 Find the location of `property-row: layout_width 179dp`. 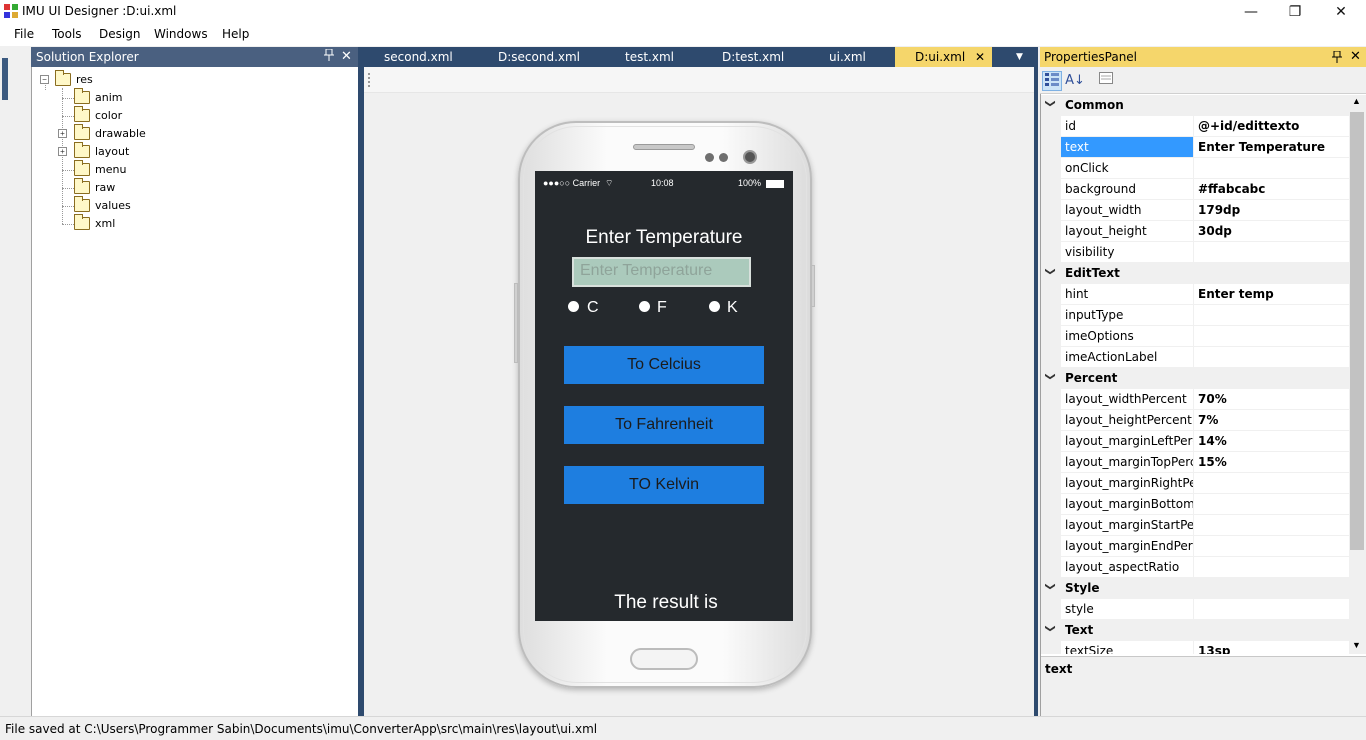

property-row: layout_width 179dp is located at coordinates (1195, 210).